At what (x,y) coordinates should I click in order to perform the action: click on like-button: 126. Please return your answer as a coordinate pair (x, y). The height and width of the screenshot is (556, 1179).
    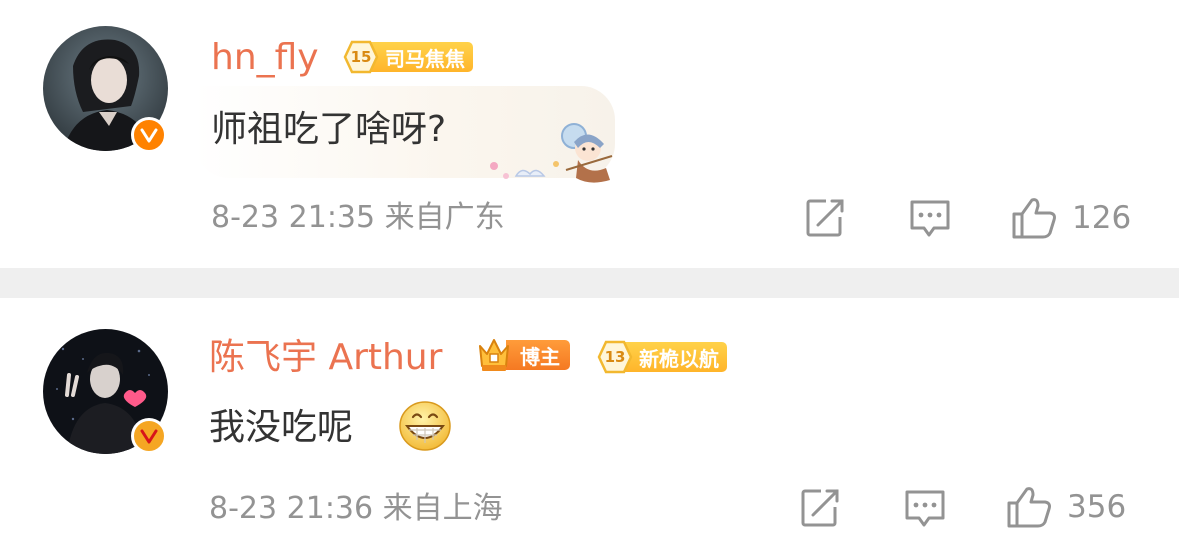
    Looking at the image, I should click on (1070, 218).